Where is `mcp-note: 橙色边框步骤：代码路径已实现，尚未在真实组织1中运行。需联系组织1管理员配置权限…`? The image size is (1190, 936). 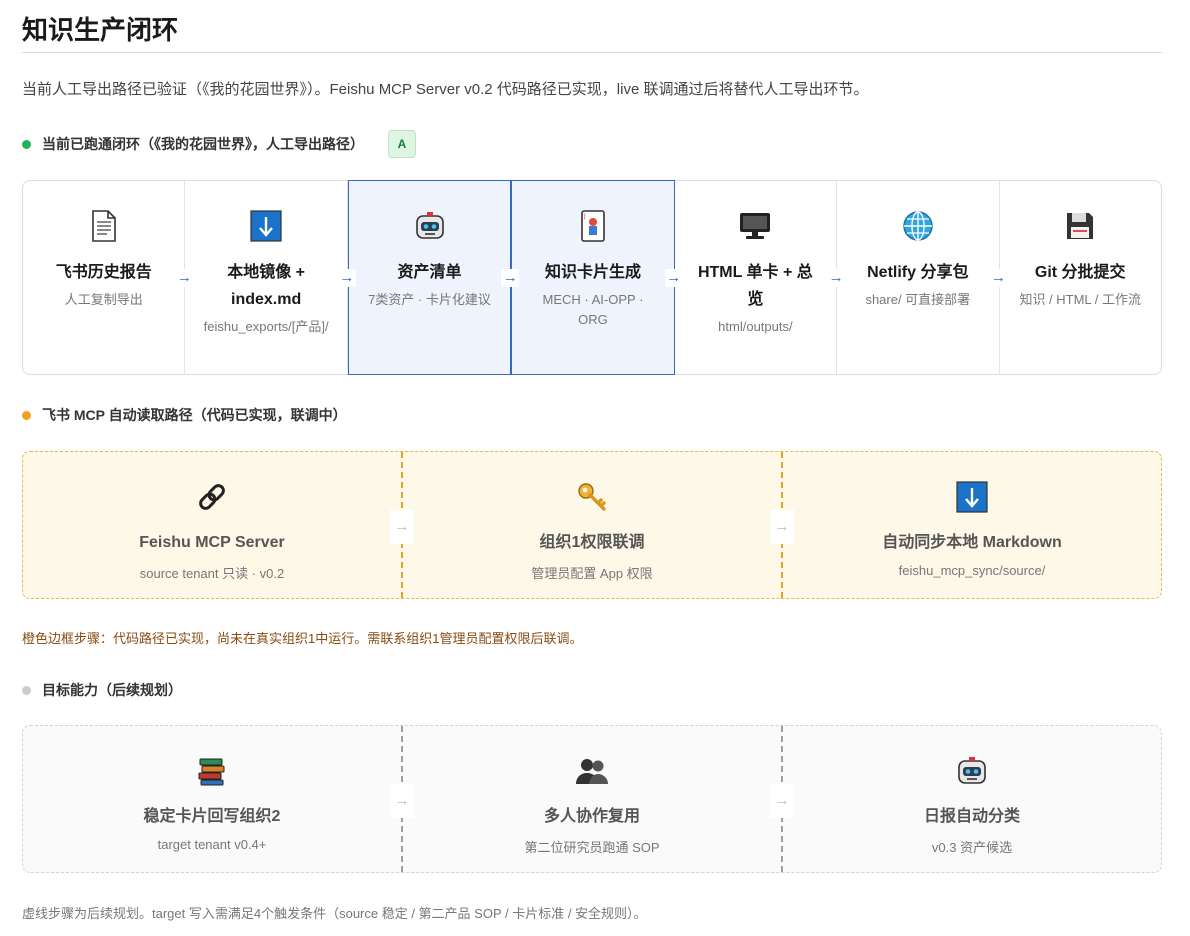
mcp-note: 橙色边框步骤：代码路径已实现，尚未在真实组织1中运行。需联系组织1管理员配置权限… is located at coordinates (302, 638).